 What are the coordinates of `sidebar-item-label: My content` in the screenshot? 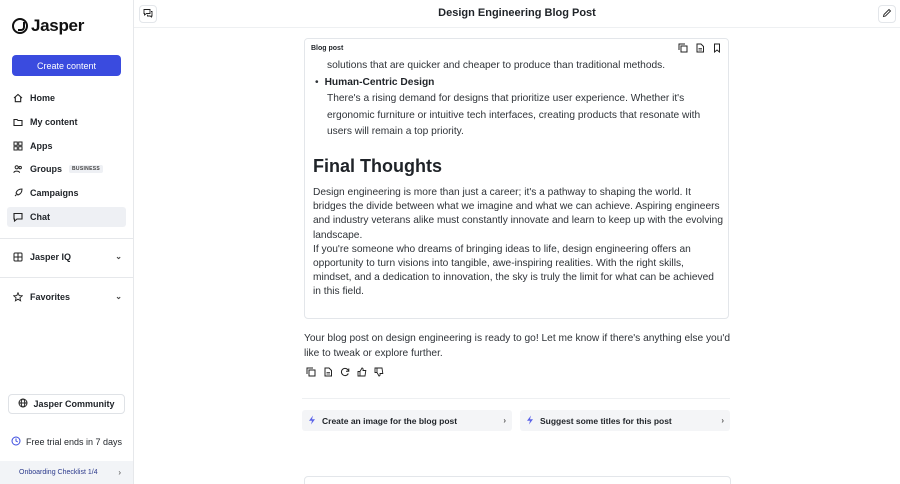 It's located at (54, 121).